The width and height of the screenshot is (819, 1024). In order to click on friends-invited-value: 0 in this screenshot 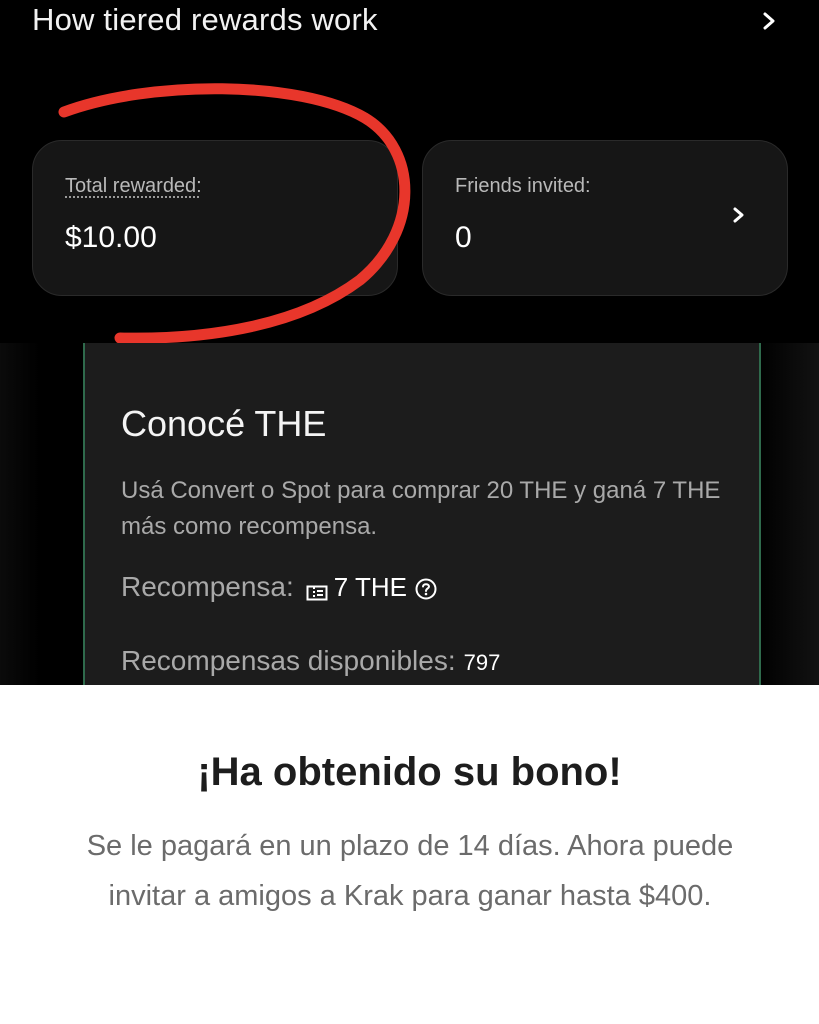, I will do `click(463, 237)`.